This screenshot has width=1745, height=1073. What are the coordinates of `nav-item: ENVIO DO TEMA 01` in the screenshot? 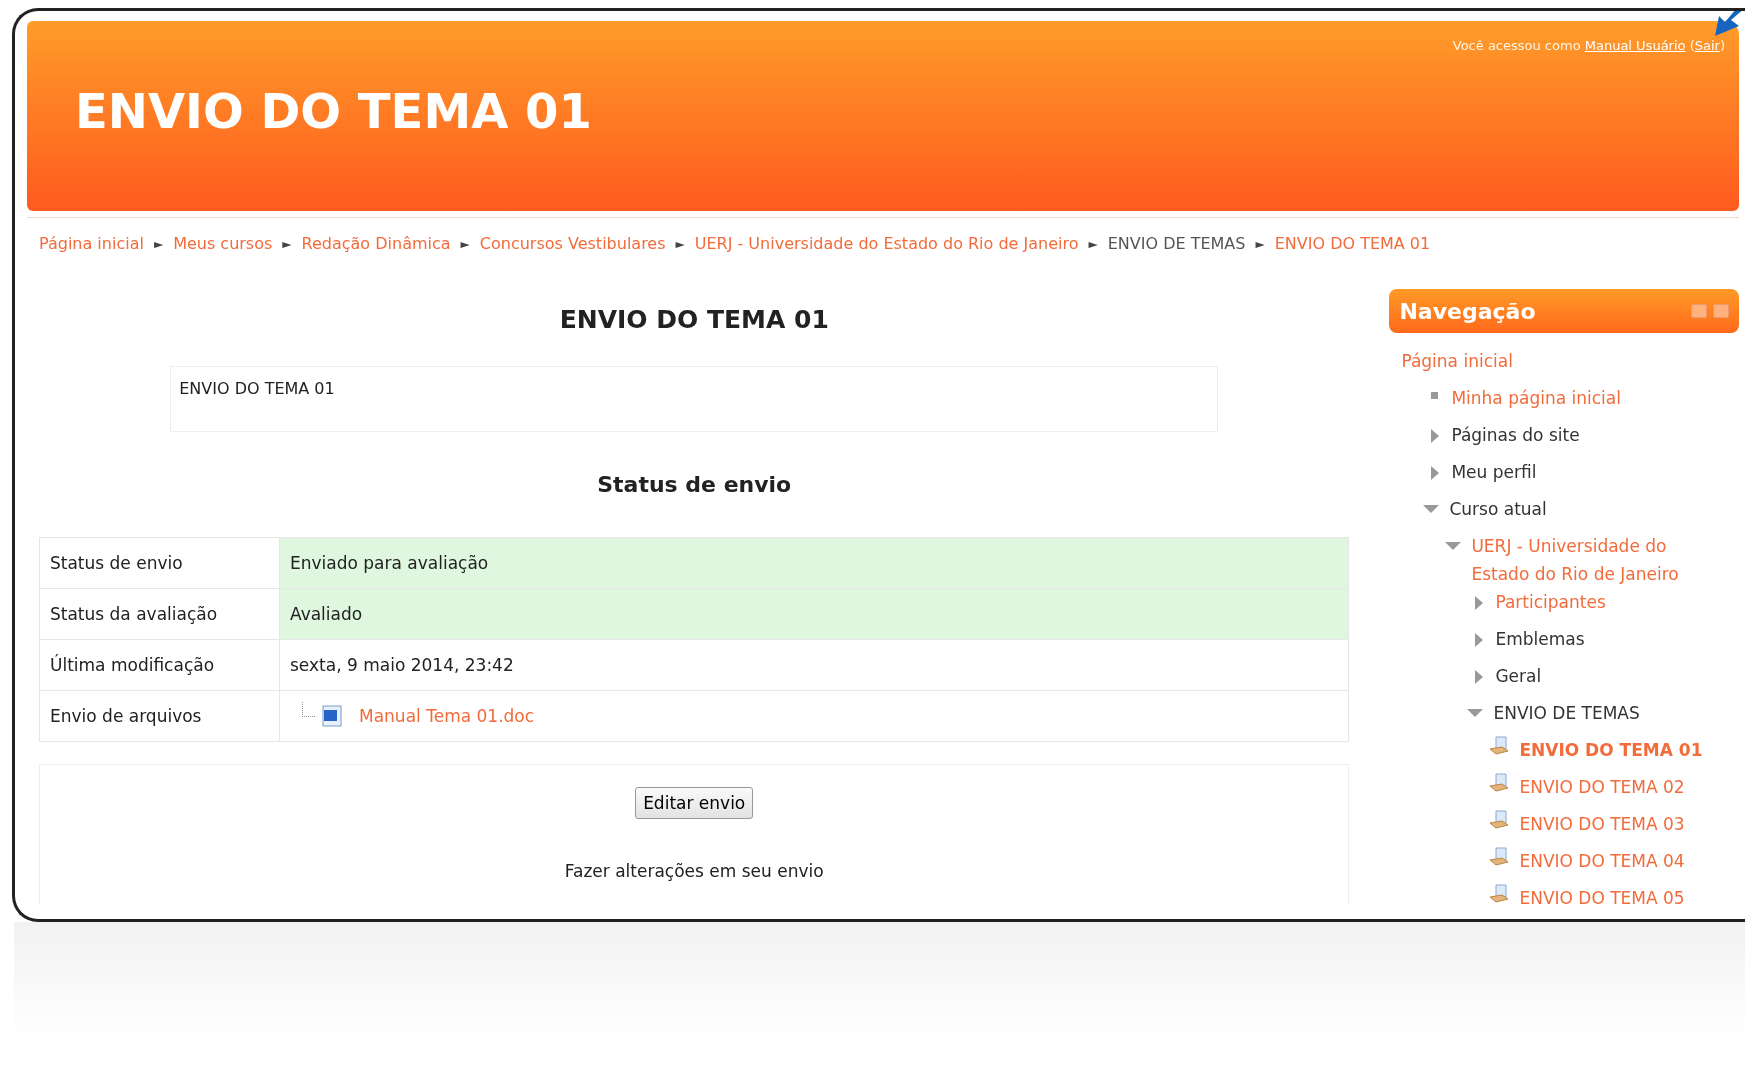 It's located at (1611, 750).